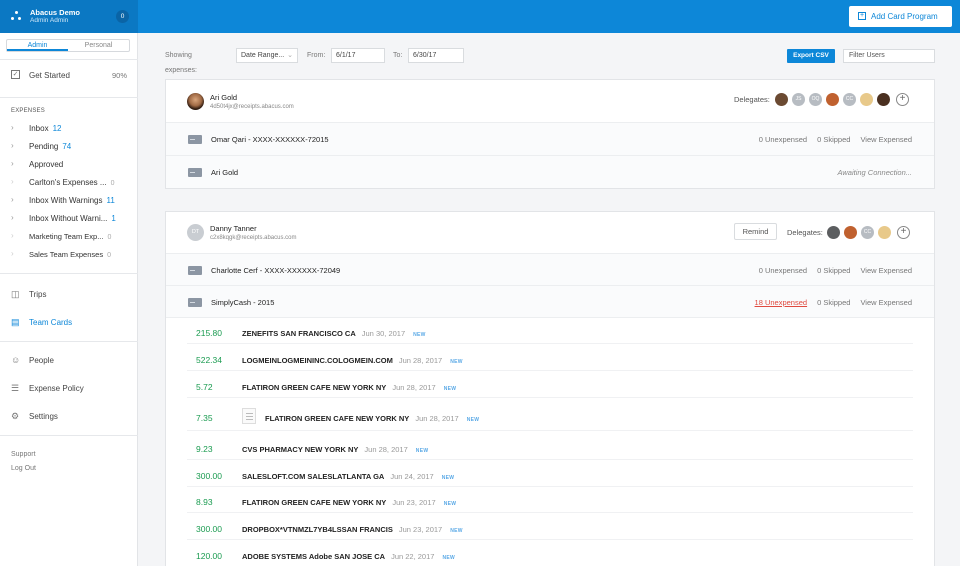 The height and width of the screenshot is (566, 960). I want to click on org-logo-icon, so click(16, 16).